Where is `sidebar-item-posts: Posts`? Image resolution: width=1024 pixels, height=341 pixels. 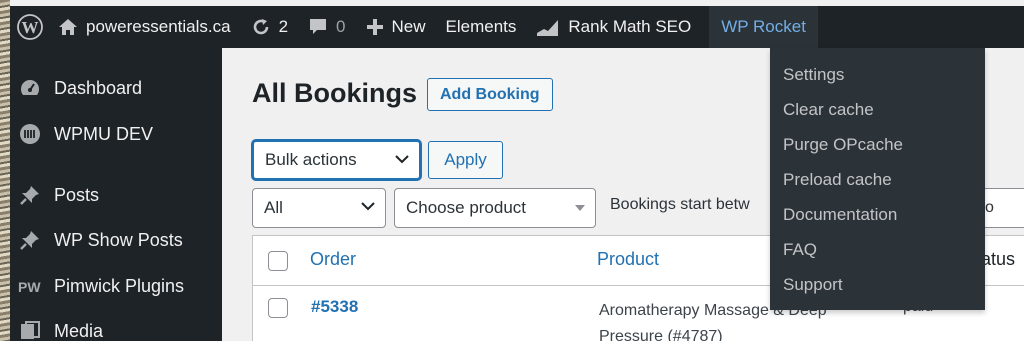 sidebar-item-posts: Posts is located at coordinates (116, 195).